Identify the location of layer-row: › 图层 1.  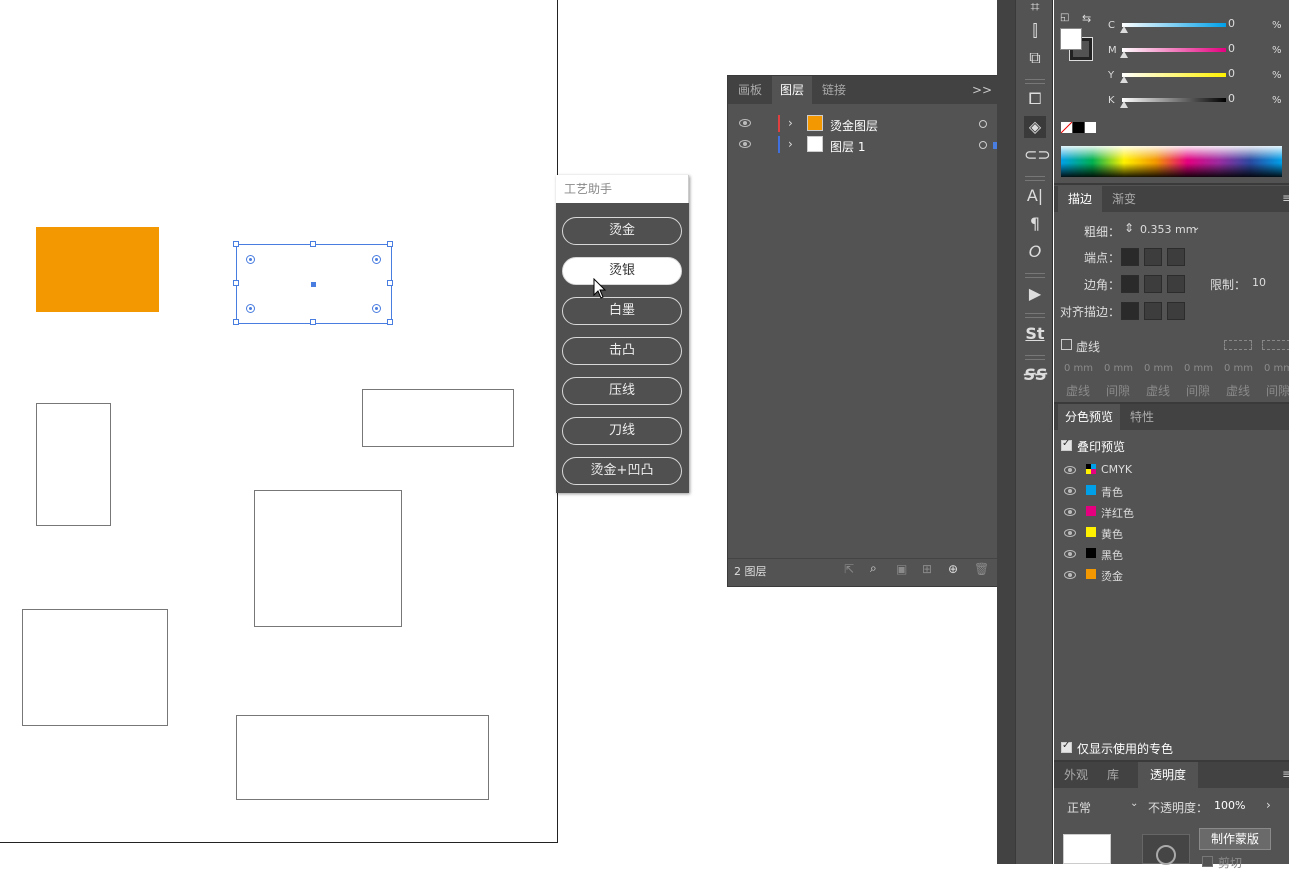
(870, 145).